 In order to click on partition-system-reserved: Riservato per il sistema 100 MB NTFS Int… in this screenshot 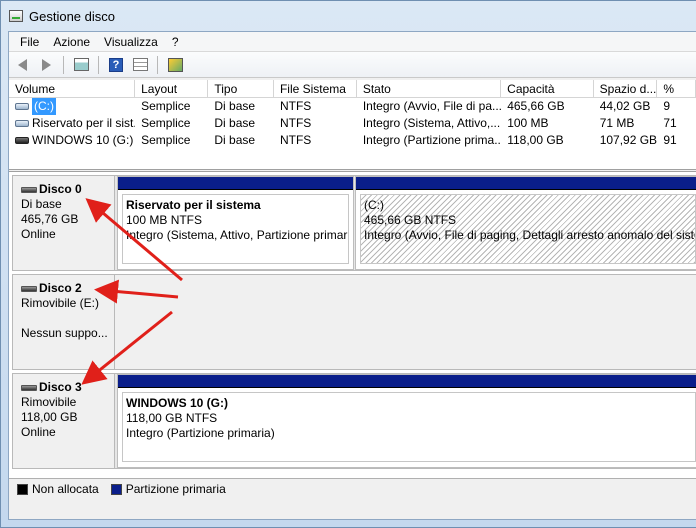, I will do `click(235, 223)`.